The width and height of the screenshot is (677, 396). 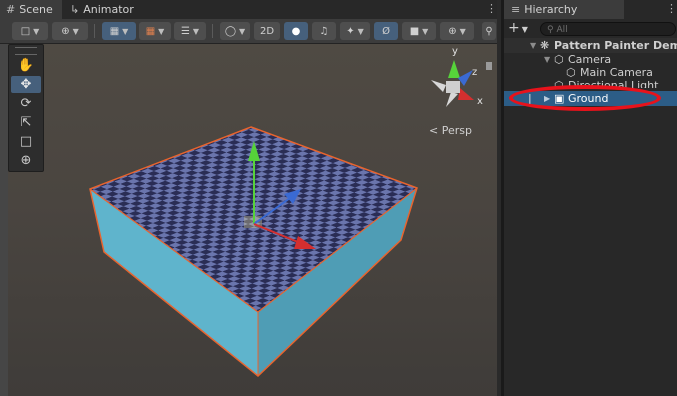 I want to click on tools-overlay: ✋ ✥ ⟳ ⇱ □ ⊕, so click(x=26, y=108).